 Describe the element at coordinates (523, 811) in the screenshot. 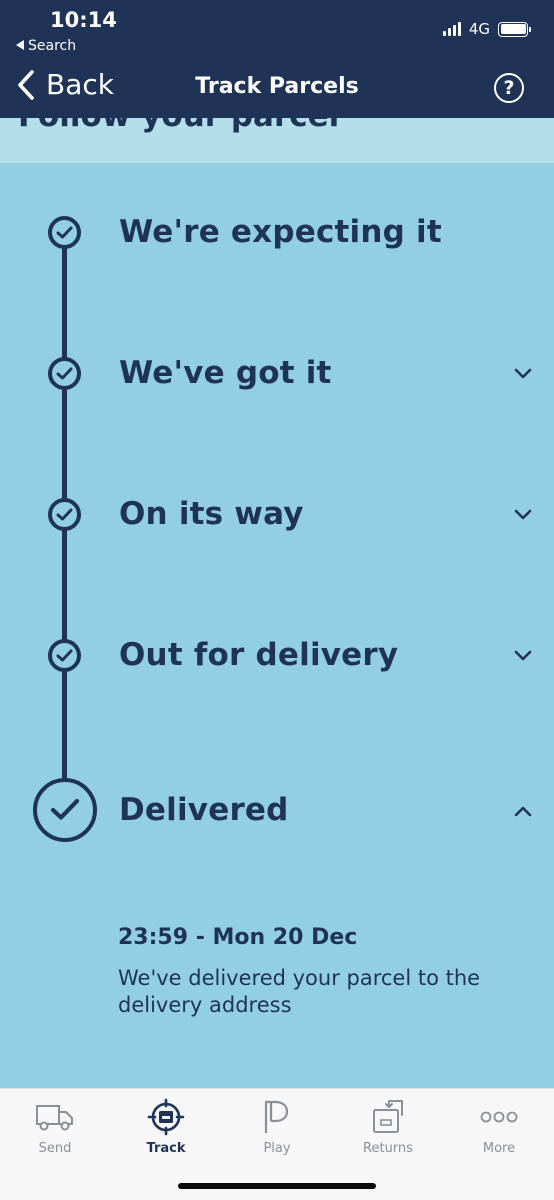

I see `chevron-up-icon` at that location.